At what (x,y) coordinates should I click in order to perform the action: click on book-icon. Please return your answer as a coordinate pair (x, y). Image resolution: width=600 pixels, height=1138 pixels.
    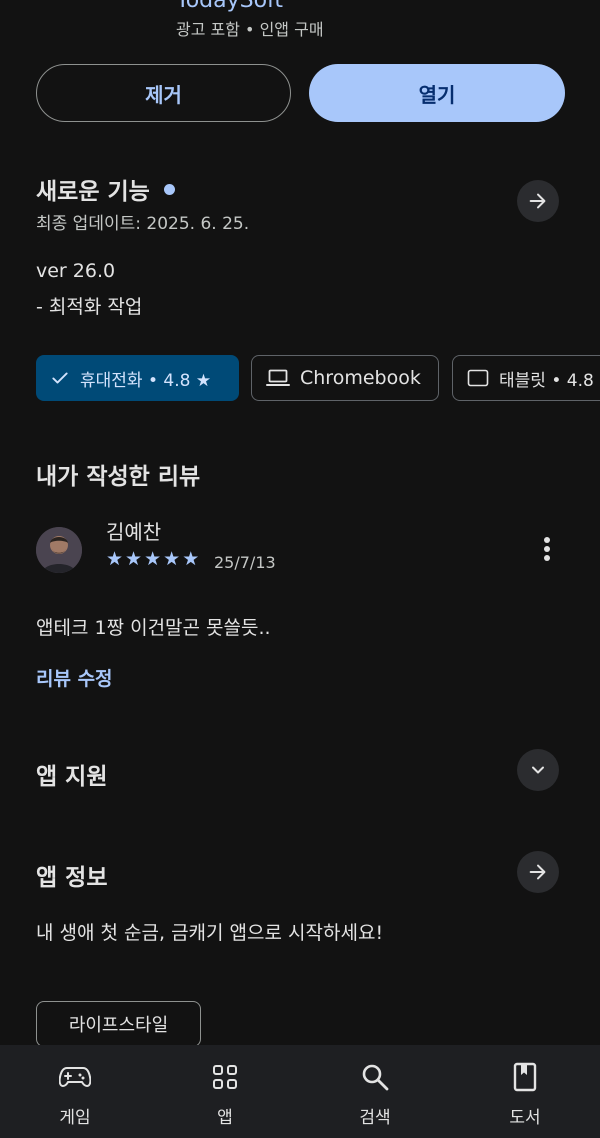
    Looking at the image, I should click on (525, 1077).